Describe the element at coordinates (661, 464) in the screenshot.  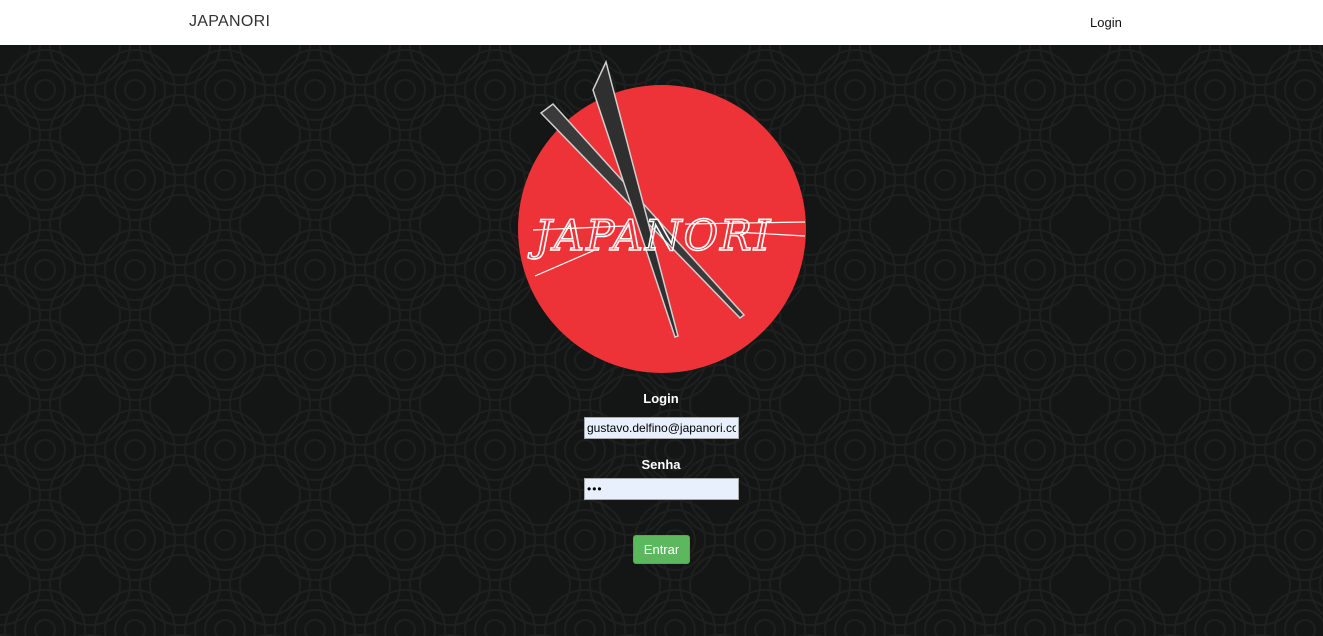
I see `password-label: Senha` at that location.